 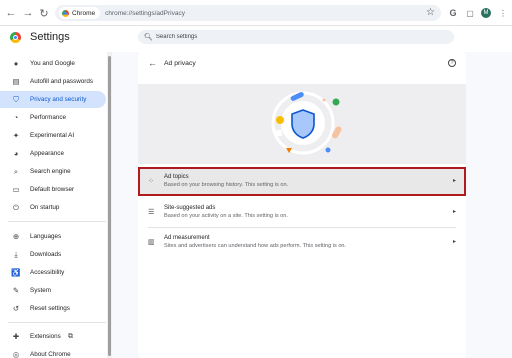 I want to click on help-icon: ?, so click(x=452, y=63).